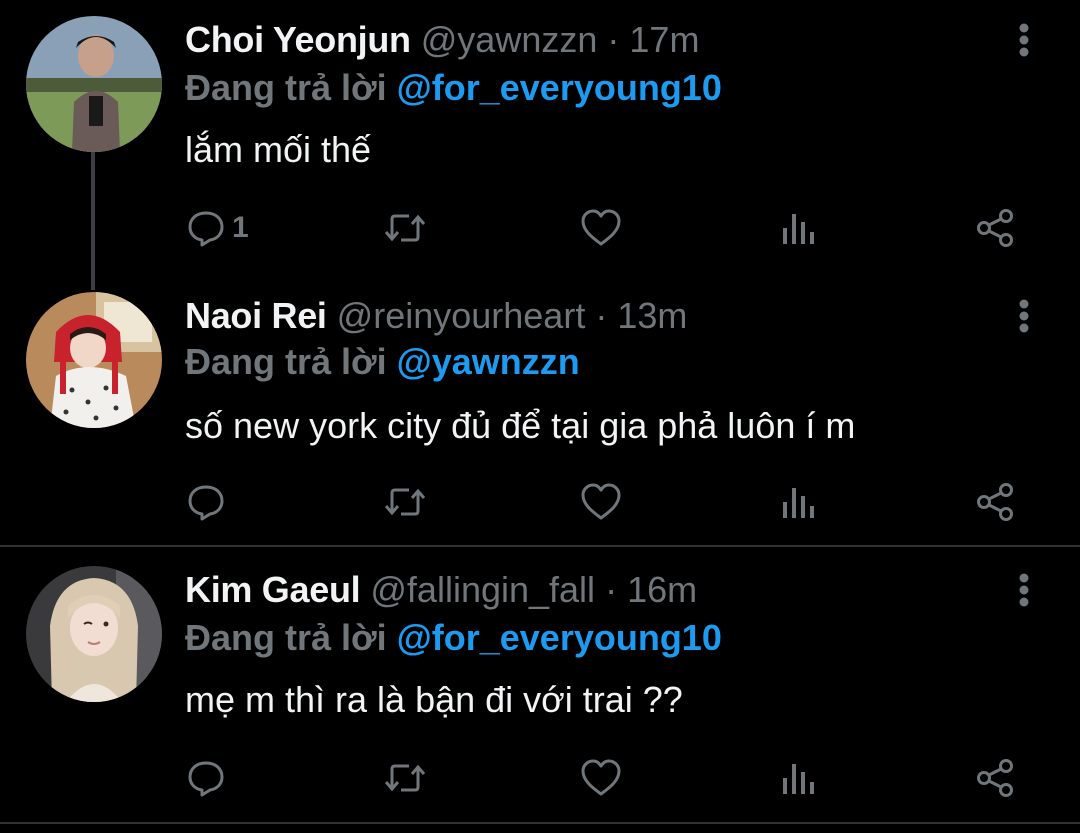  I want to click on user-handle: @yawnzzn, so click(509, 39).